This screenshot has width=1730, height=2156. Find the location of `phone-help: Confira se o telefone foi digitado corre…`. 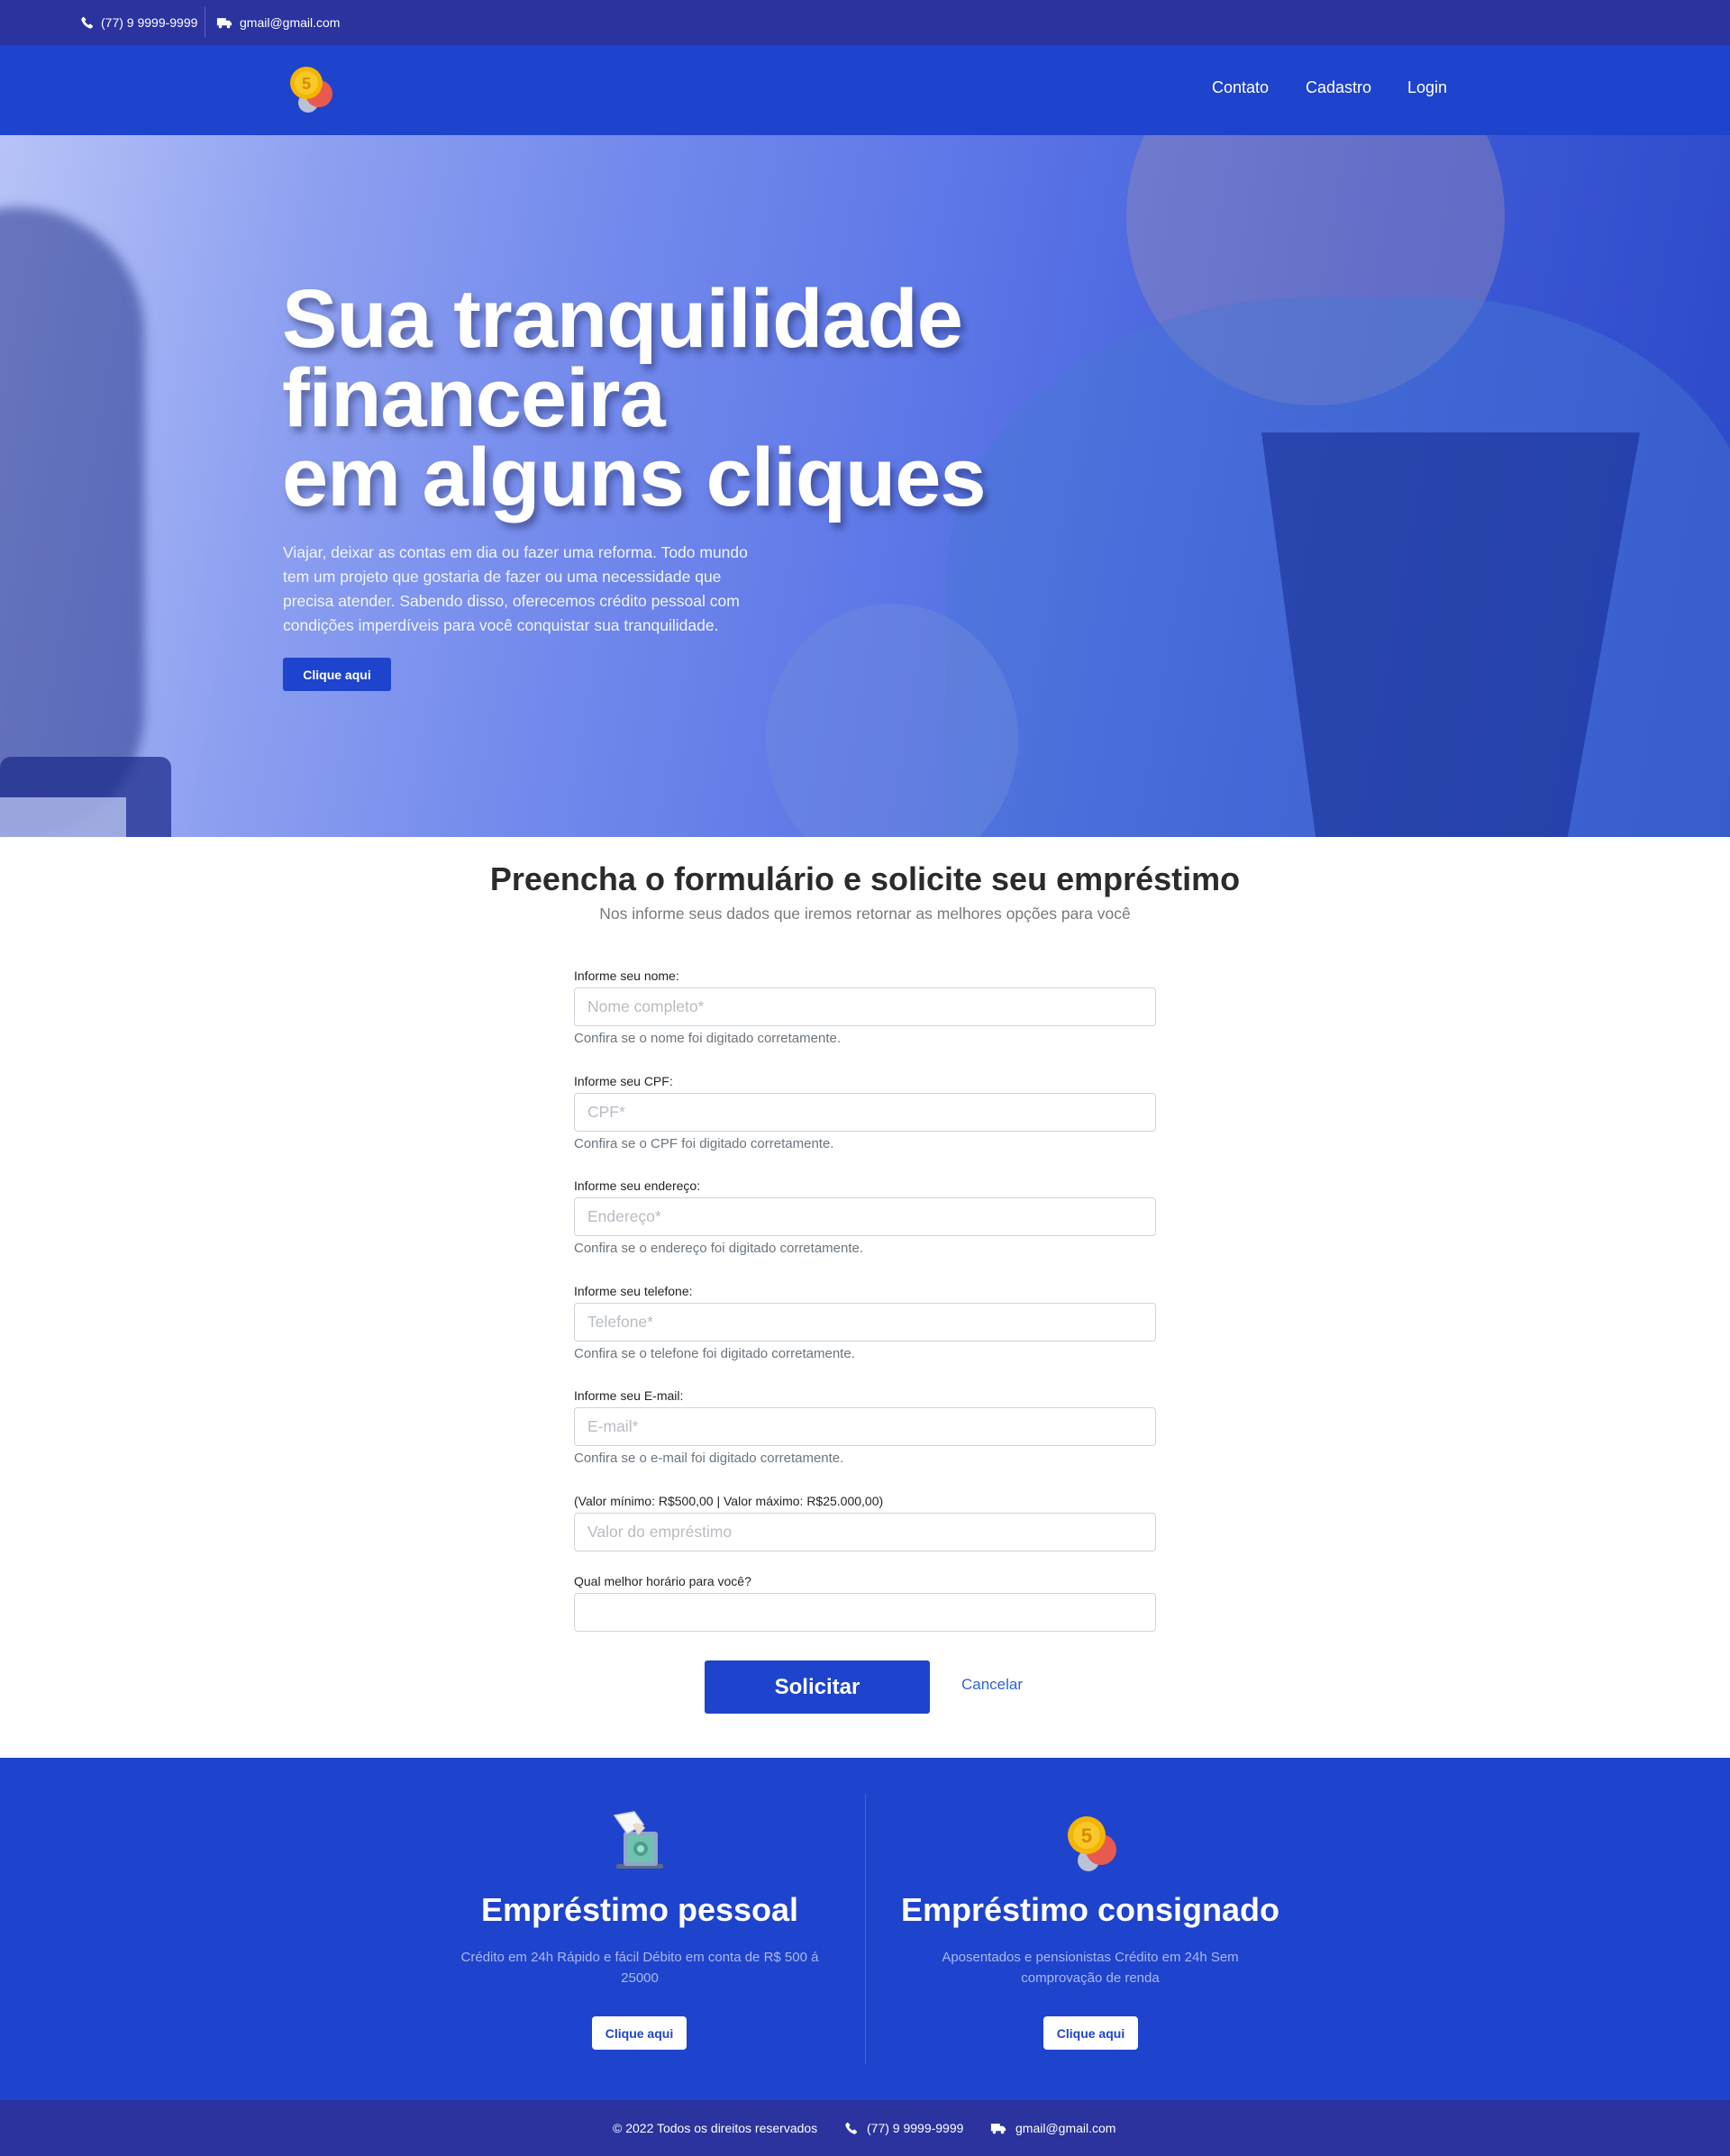

phone-help: Confira se o telefone foi digitado corre… is located at coordinates (714, 1353).